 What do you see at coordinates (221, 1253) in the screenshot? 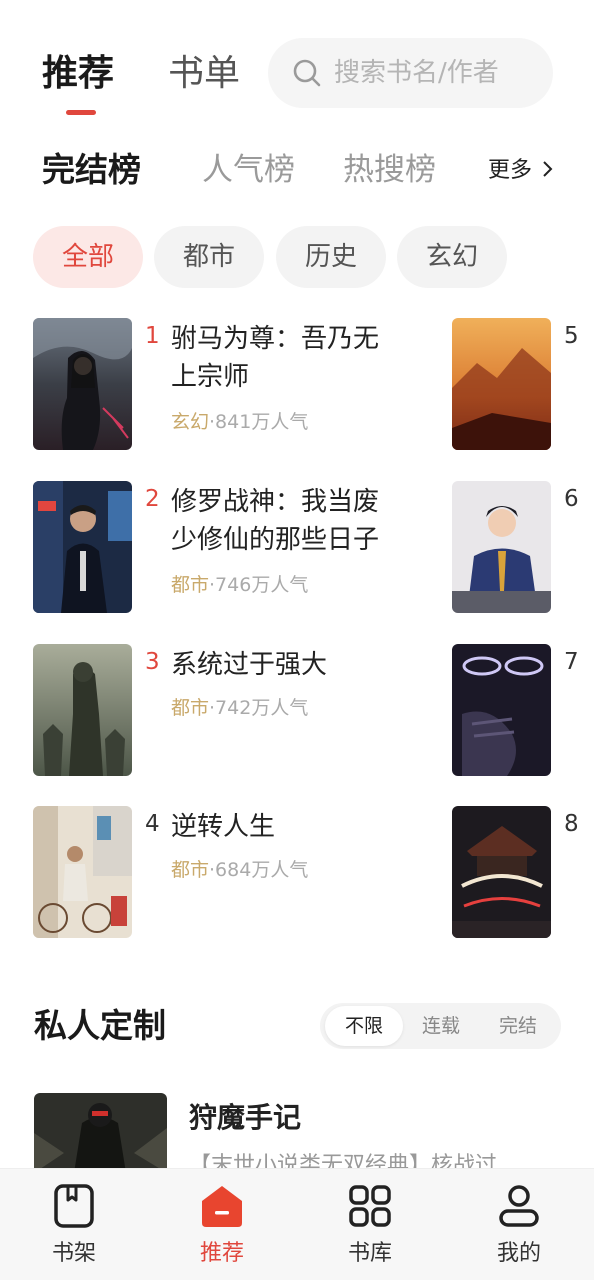
I see `nav-label: 推荐` at bounding box center [221, 1253].